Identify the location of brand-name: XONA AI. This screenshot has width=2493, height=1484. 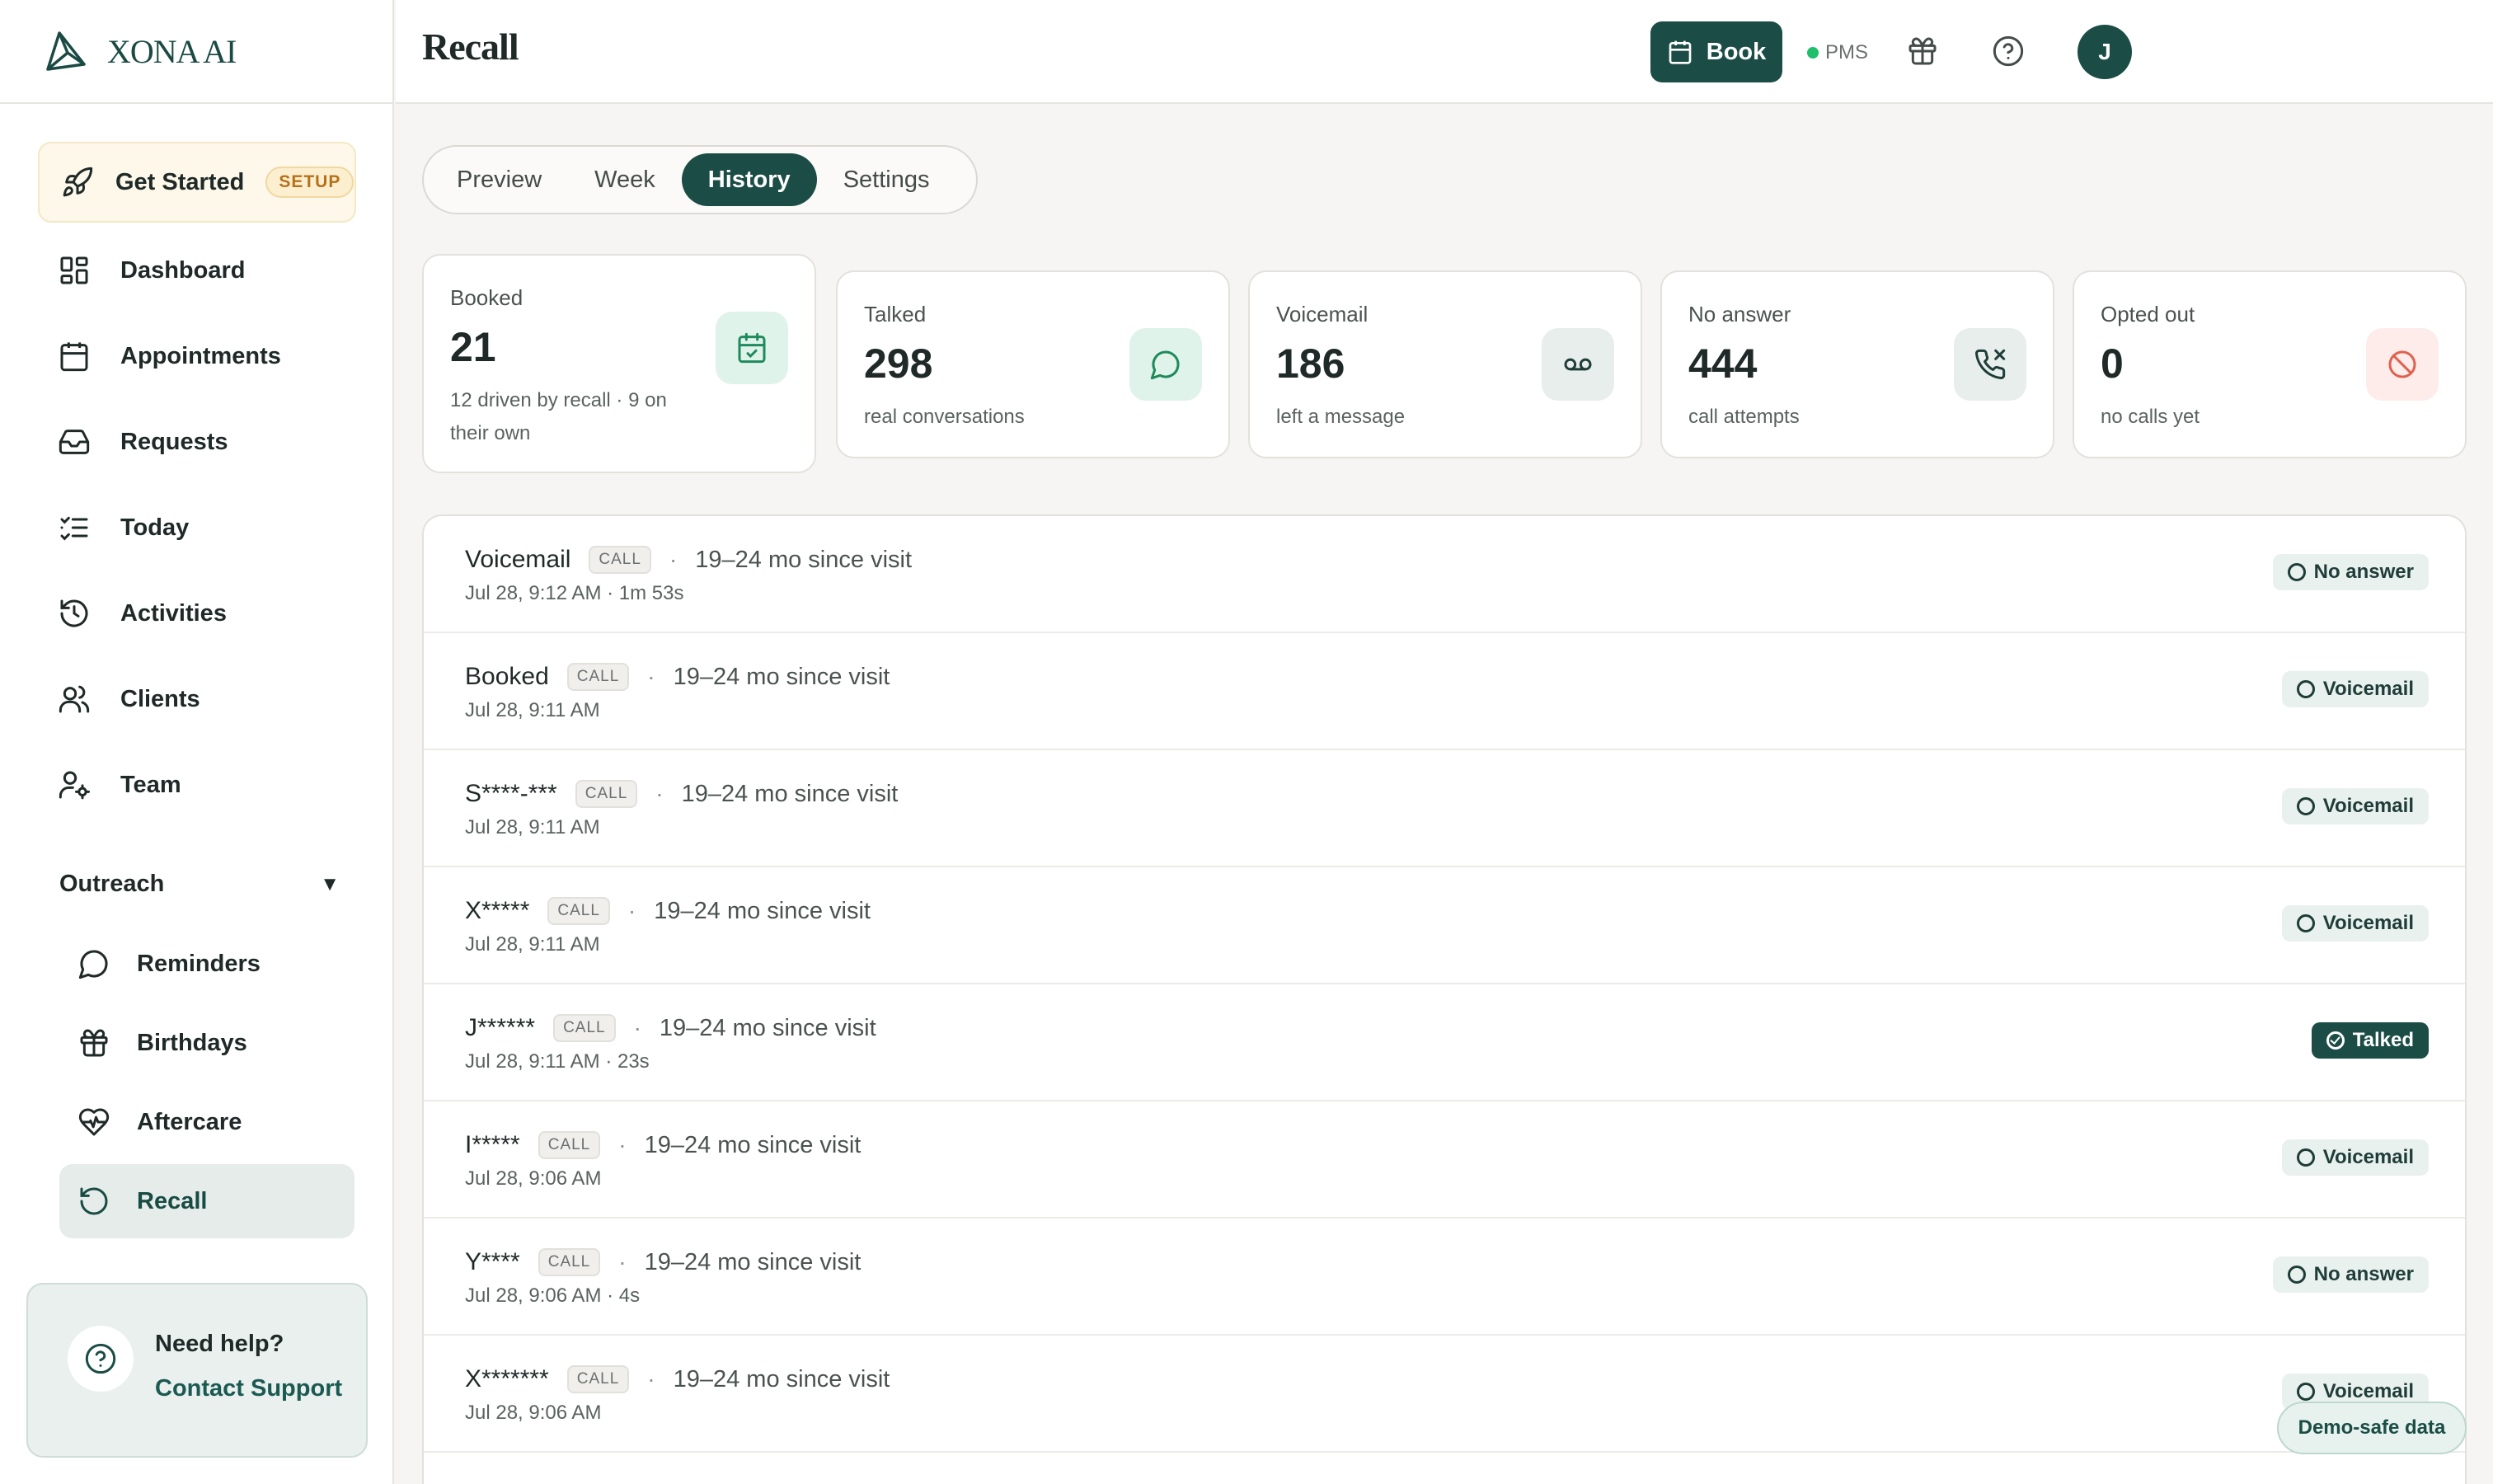
(172, 51).